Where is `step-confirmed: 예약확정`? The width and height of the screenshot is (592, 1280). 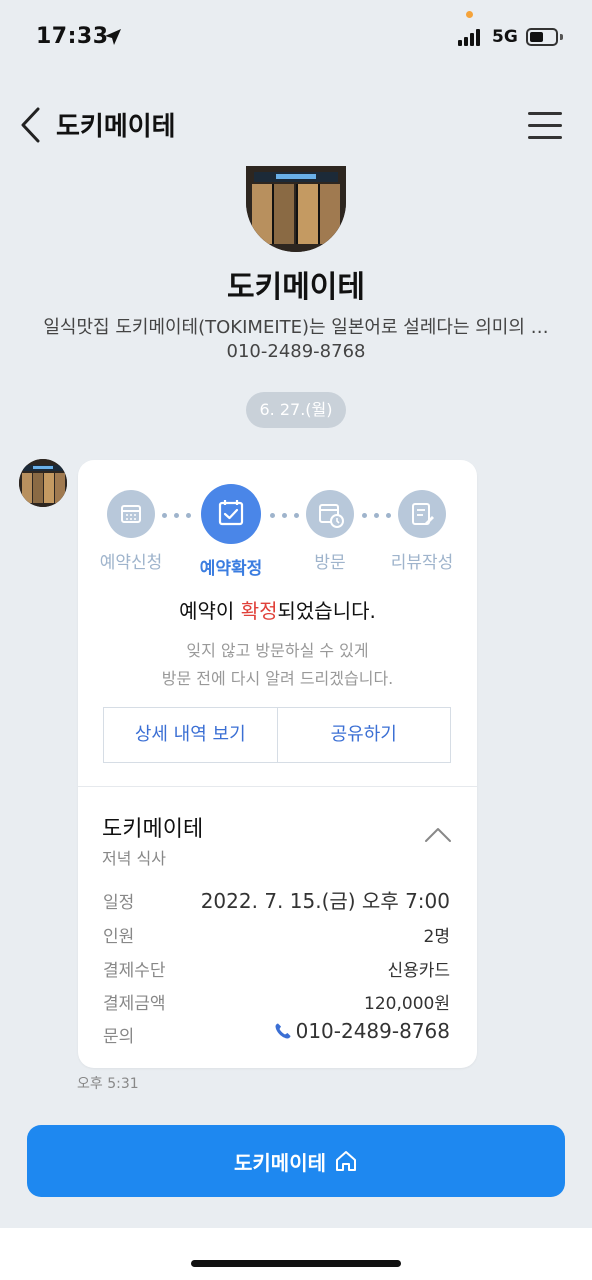
step-confirmed: 예약확정 is located at coordinates (231, 531).